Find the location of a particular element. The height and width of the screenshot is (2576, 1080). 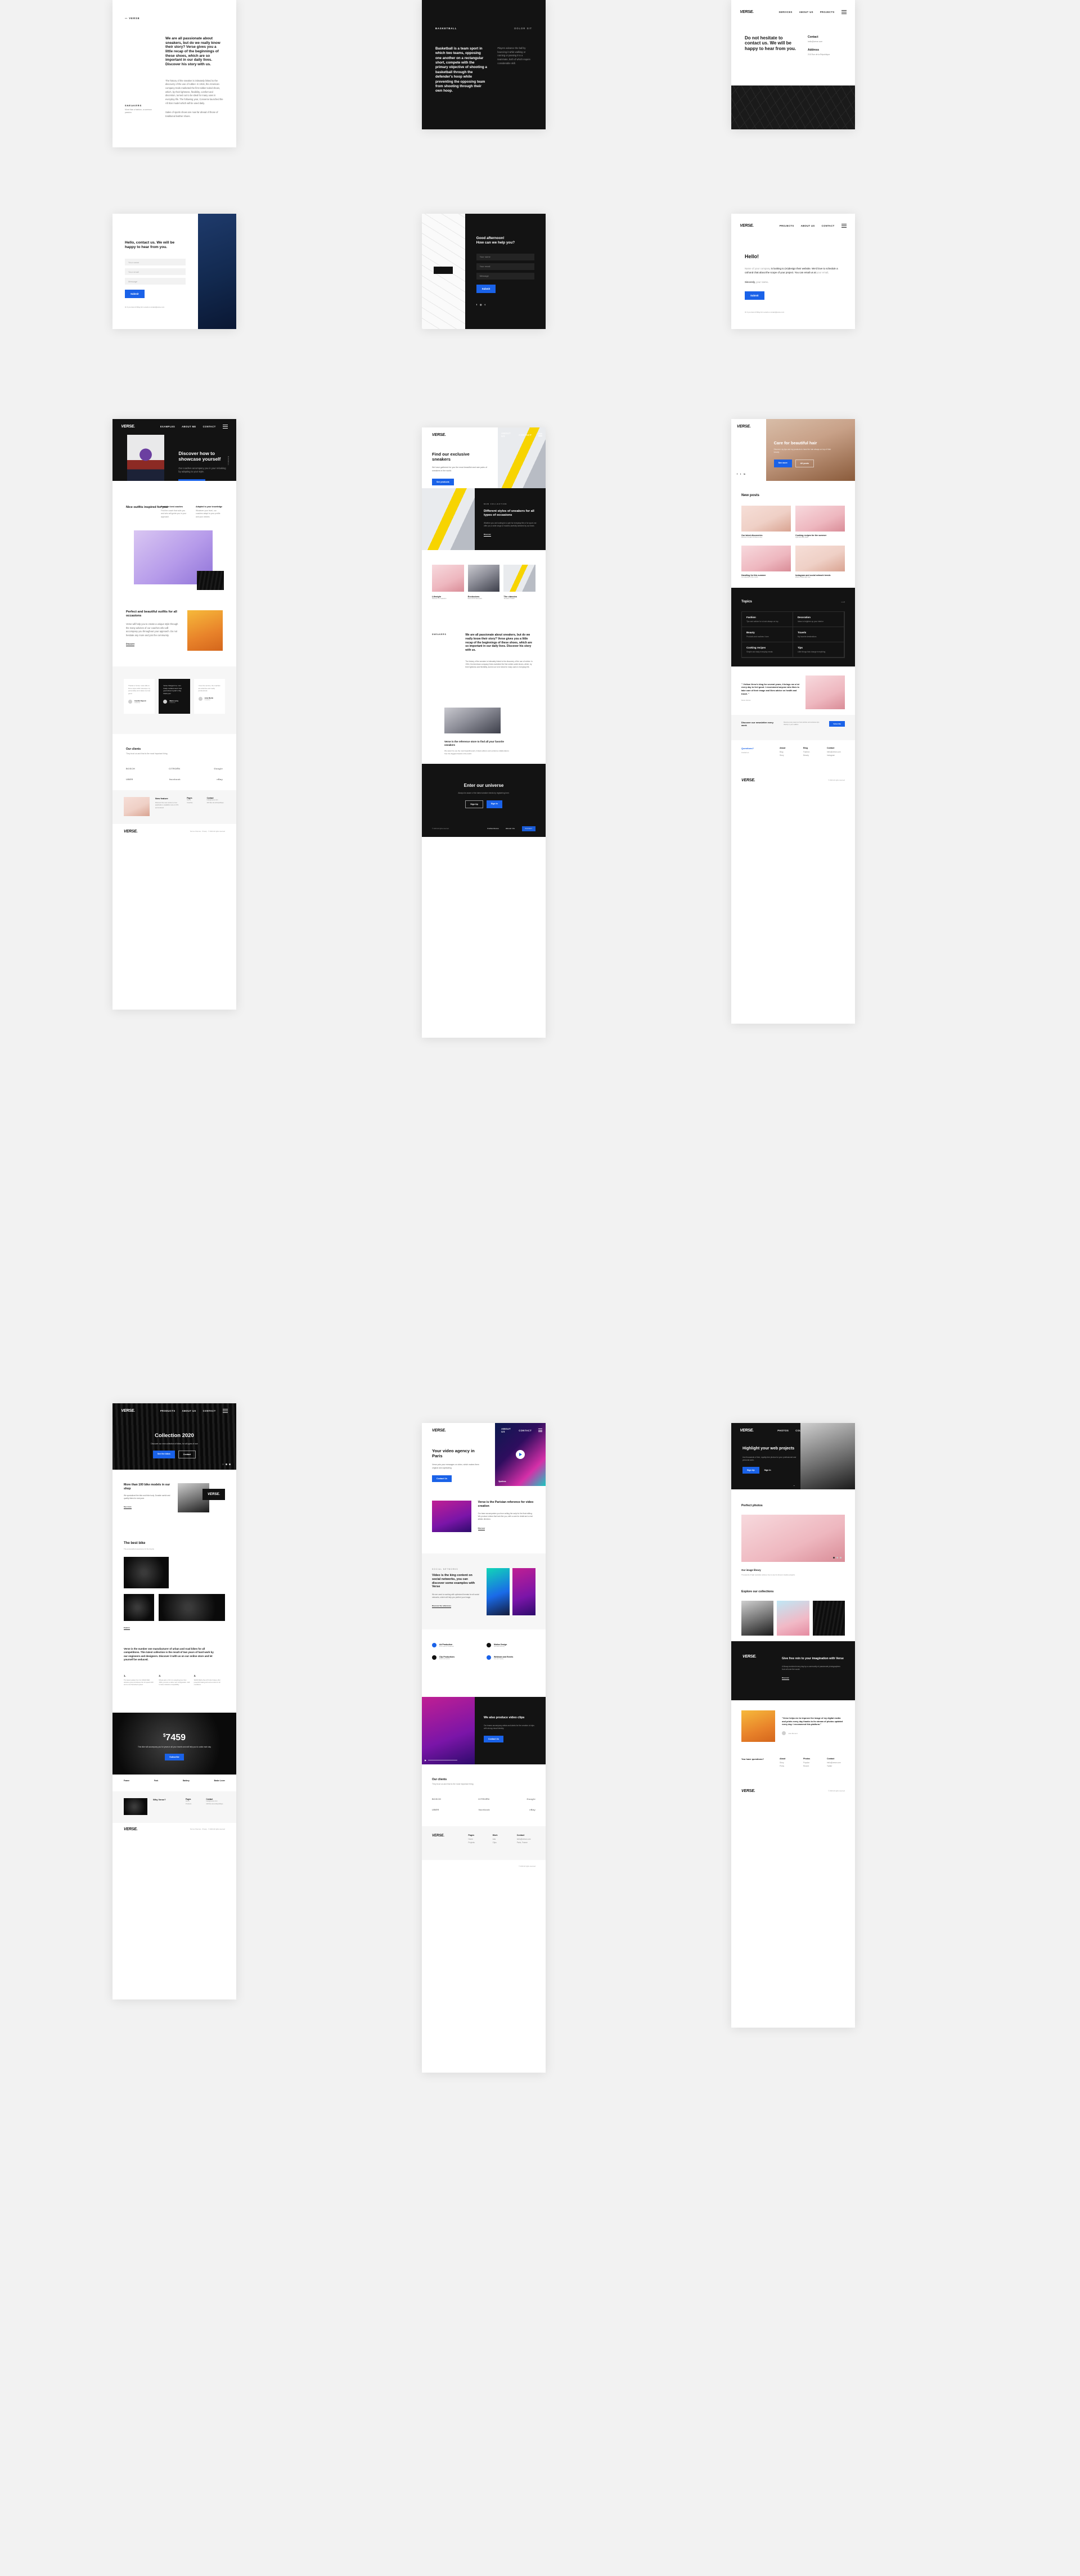

card7-nav-1: ABOUT ME is located at coordinates (189, 426).